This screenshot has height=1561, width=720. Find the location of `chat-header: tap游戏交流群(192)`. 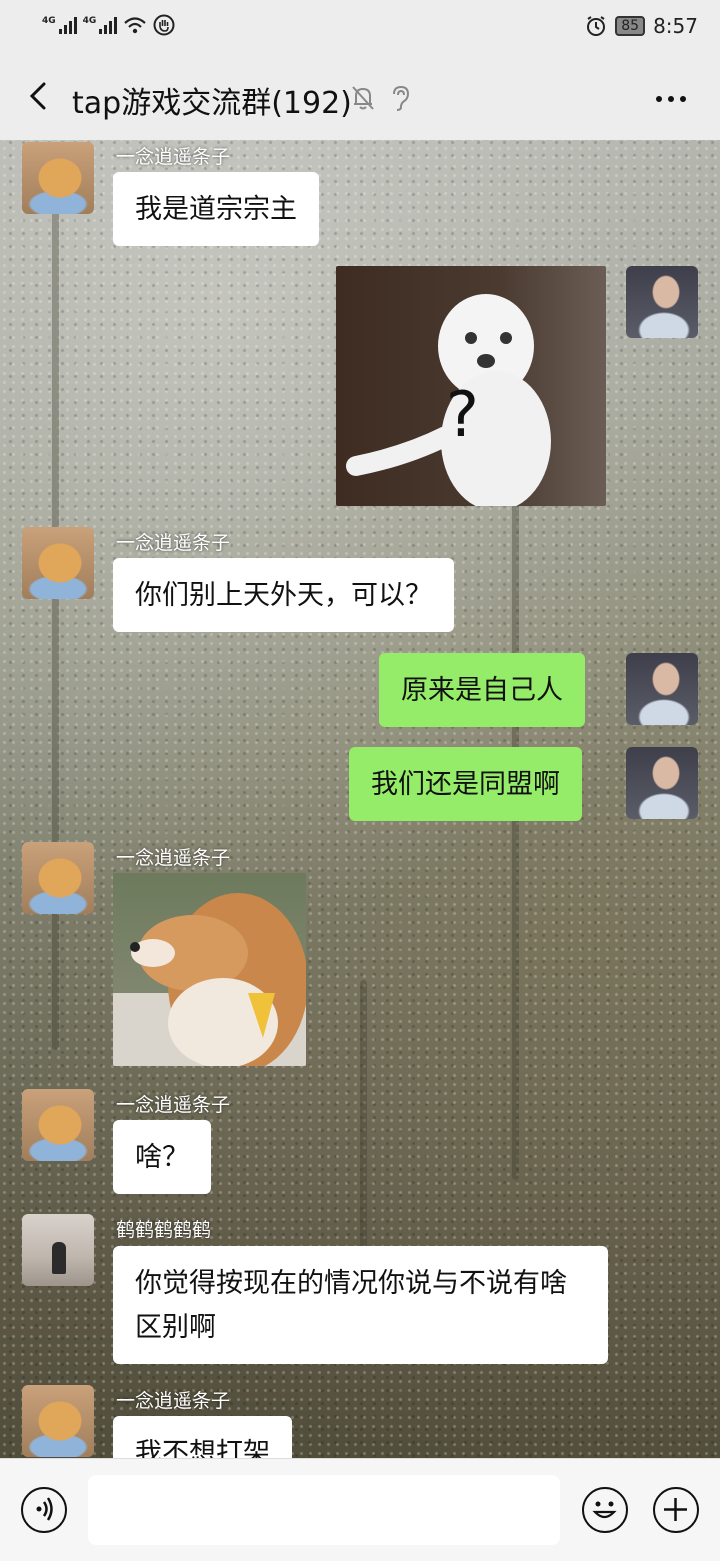

chat-header: tap游戏交流群(192) is located at coordinates (360, 98).